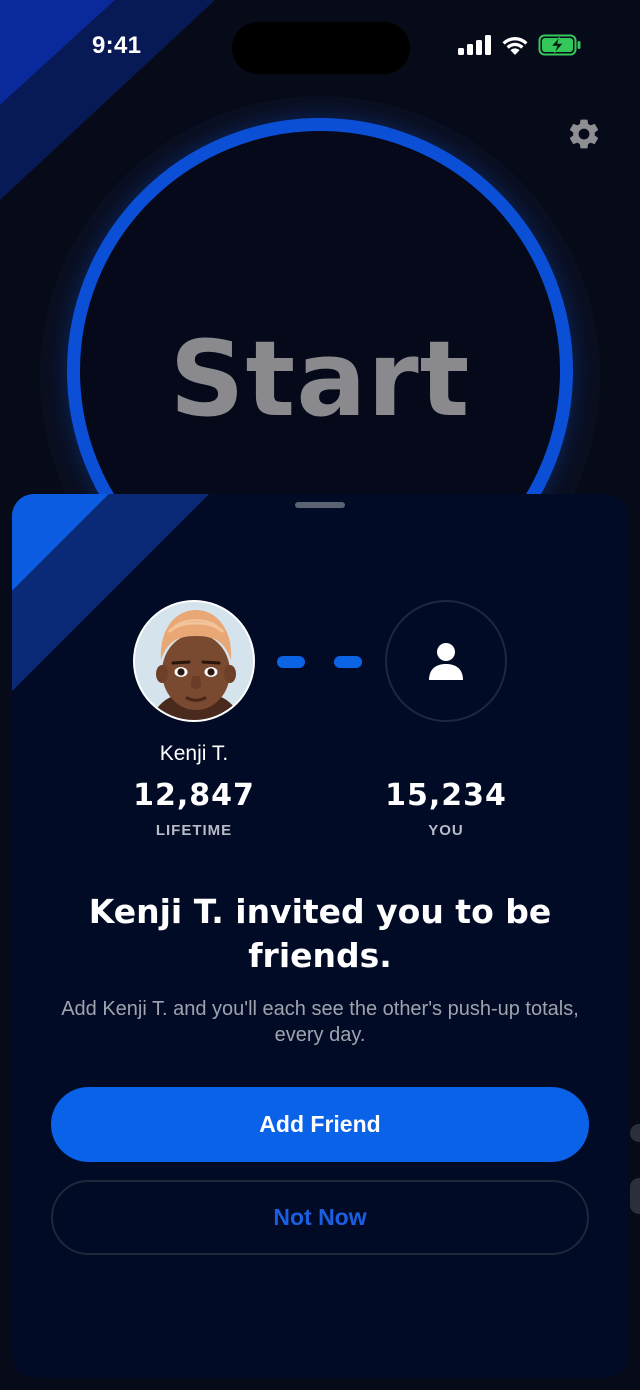 This screenshot has width=640, height=1390. What do you see at coordinates (194, 795) in the screenshot?
I see `friend-lifetime-count: 12,847` at bounding box center [194, 795].